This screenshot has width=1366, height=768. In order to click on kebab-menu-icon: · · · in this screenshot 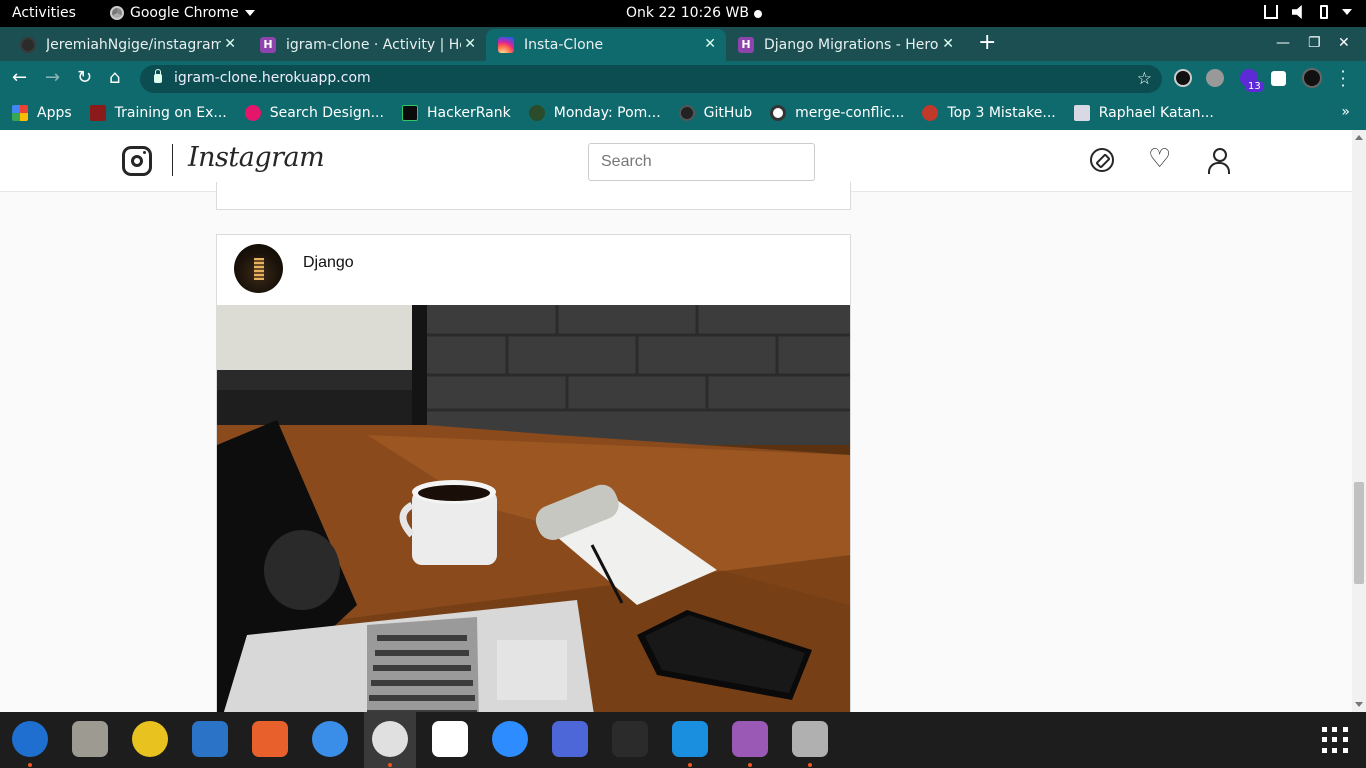, I will do `click(1343, 79)`.